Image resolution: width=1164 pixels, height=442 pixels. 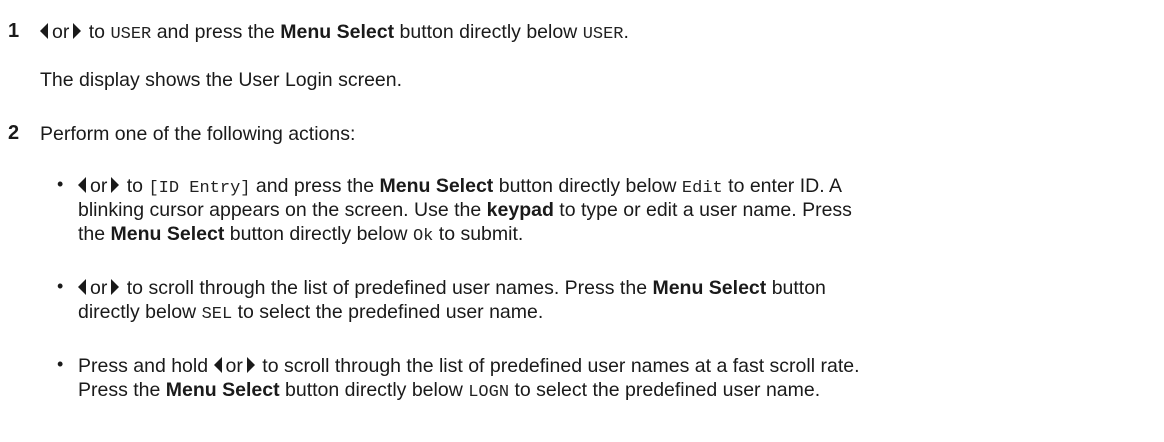 What do you see at coordinates (217, 314) in the screenshot?
I see `sel-code: SEL` at bounding box center [217, 314].